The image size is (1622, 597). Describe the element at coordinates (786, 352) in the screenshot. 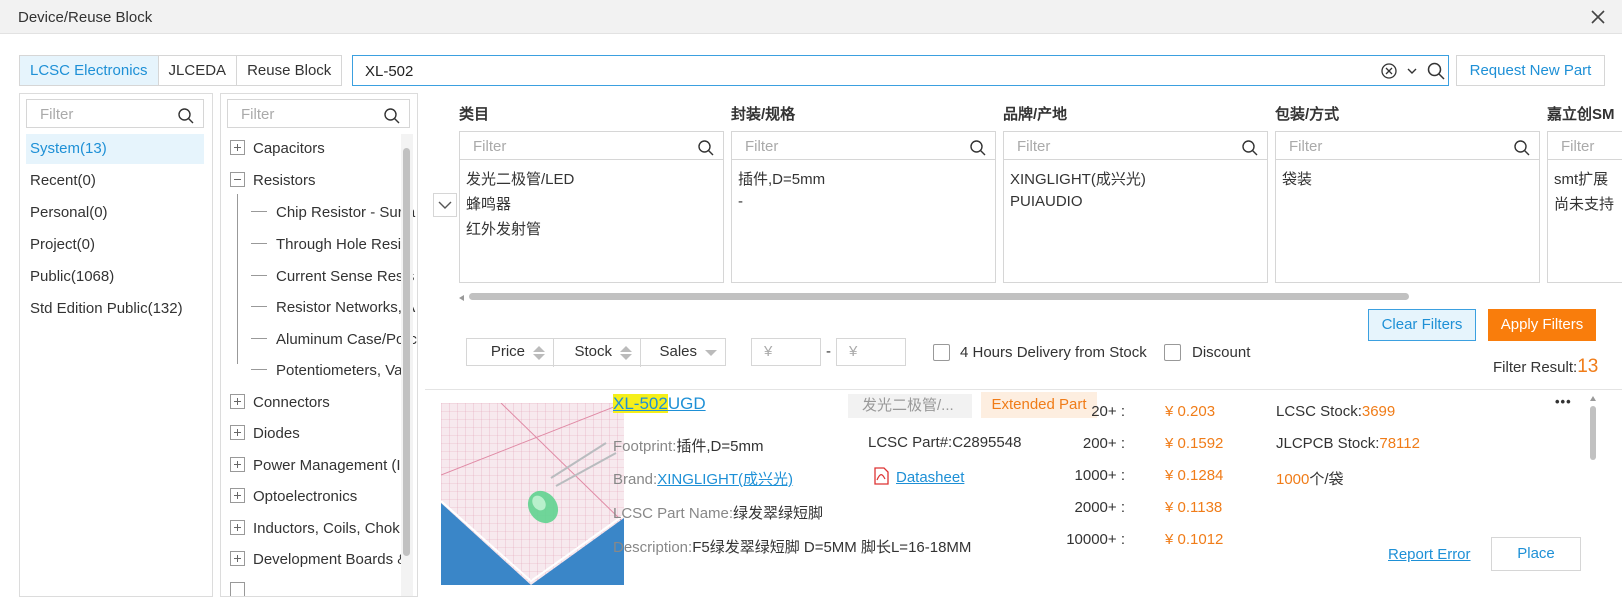

I see `price-min-input: ¥` at that location.